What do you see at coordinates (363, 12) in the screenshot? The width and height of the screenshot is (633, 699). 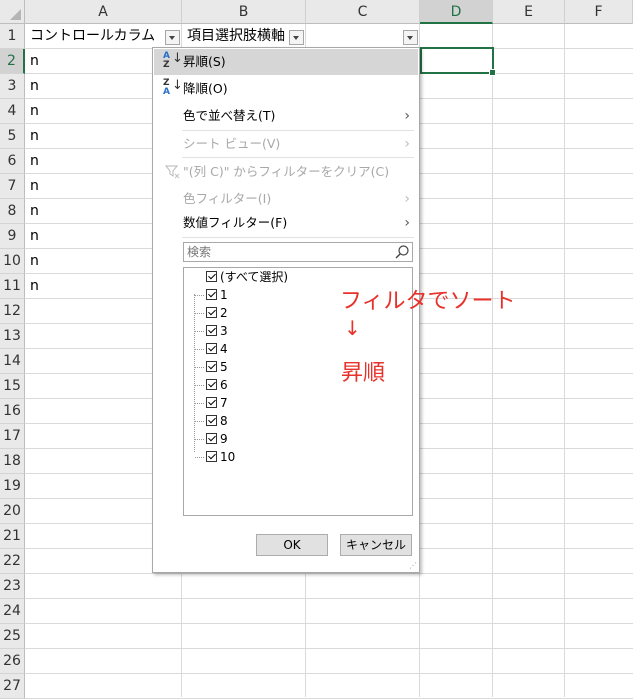 I see `column-header-c: C` at bounding box center [363, 12].